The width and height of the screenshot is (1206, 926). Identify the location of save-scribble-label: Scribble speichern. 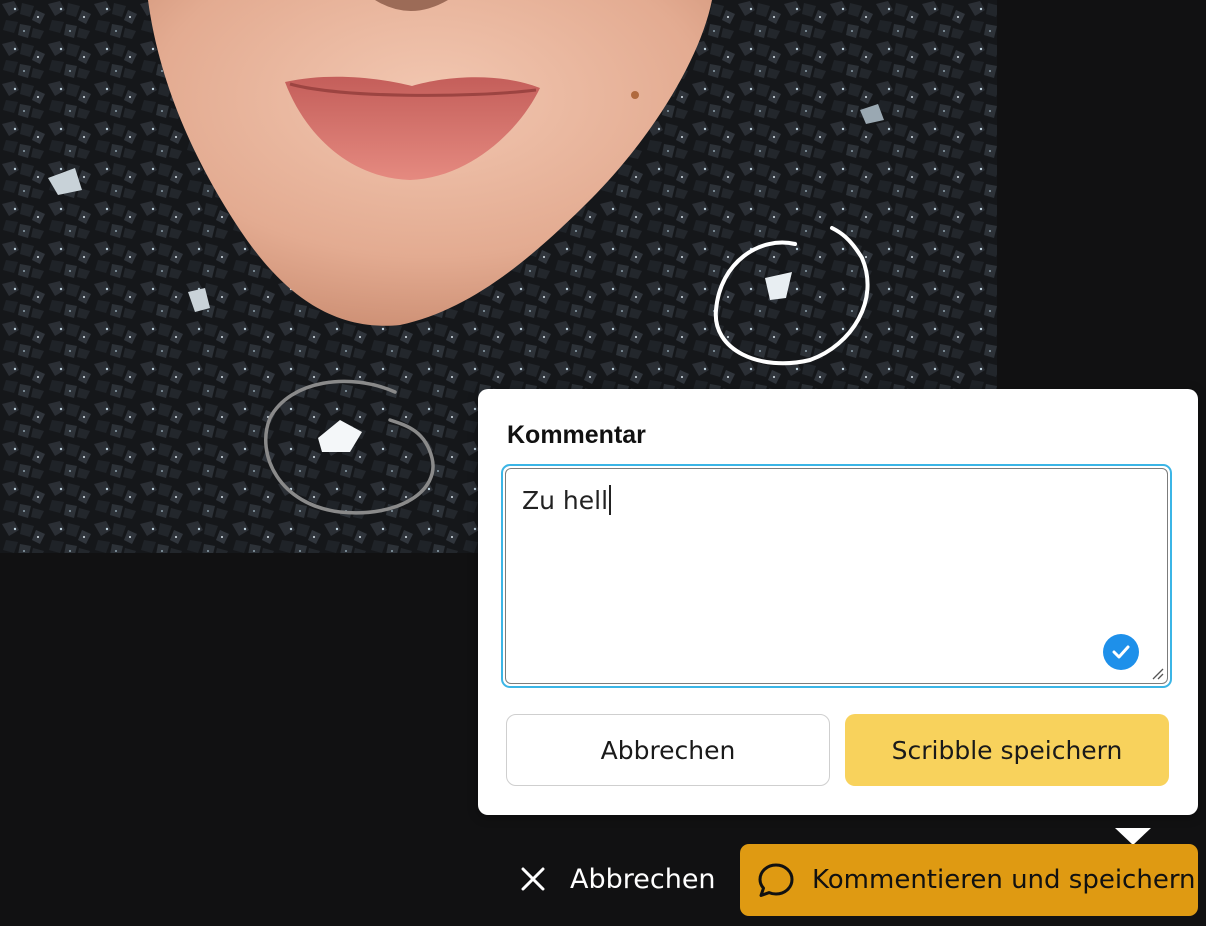
(1007, 750).